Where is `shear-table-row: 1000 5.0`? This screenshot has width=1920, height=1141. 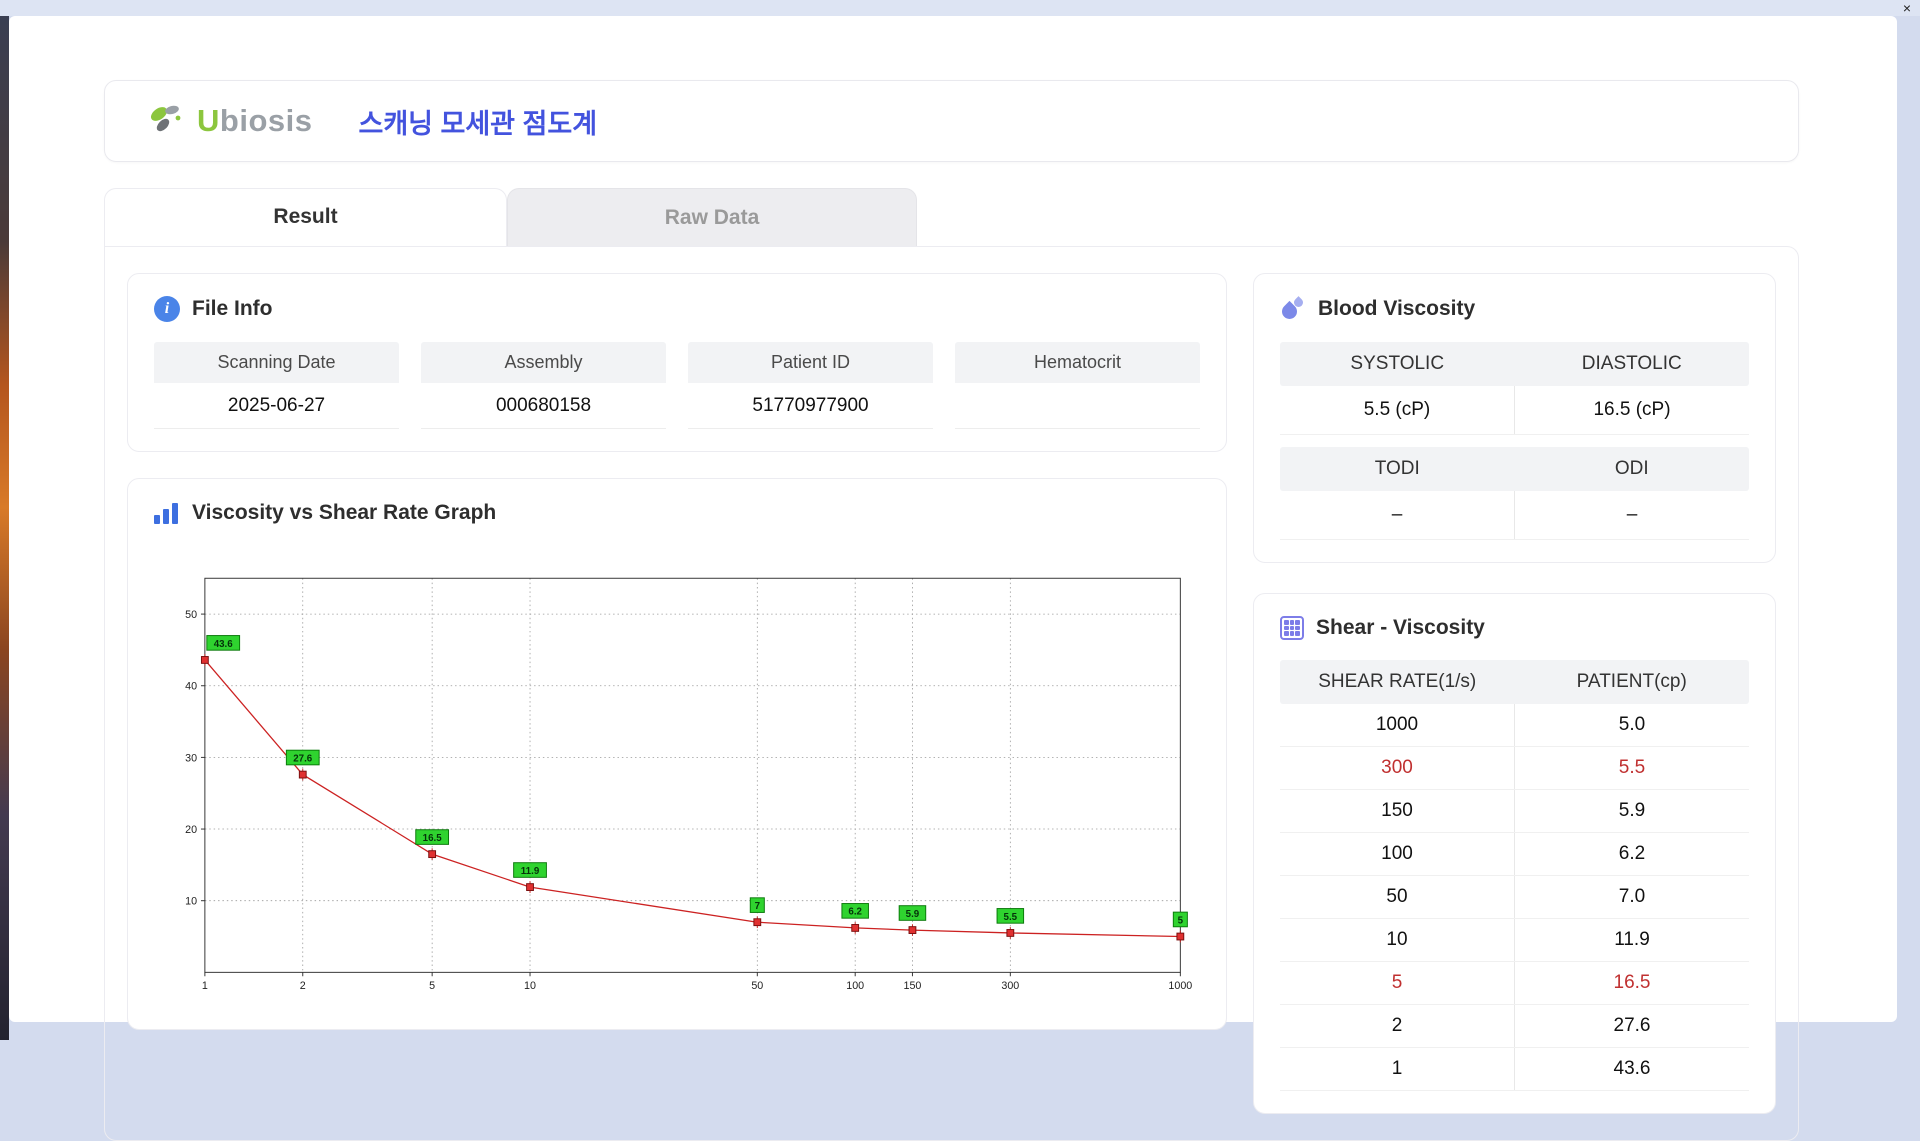
shear-table-row: 1000 5.0 is located at coordinates (1514, 725).